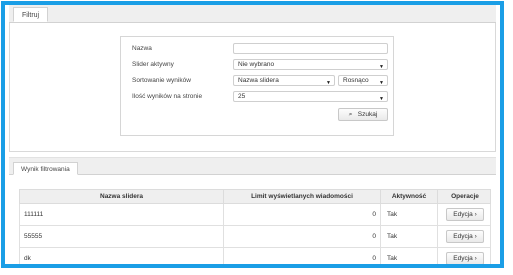 This screenshot has width=513, height=275. Describe the element at coordinates (153, 64) in the screenshot. I see `active-label: Slider aktywny` at that location.